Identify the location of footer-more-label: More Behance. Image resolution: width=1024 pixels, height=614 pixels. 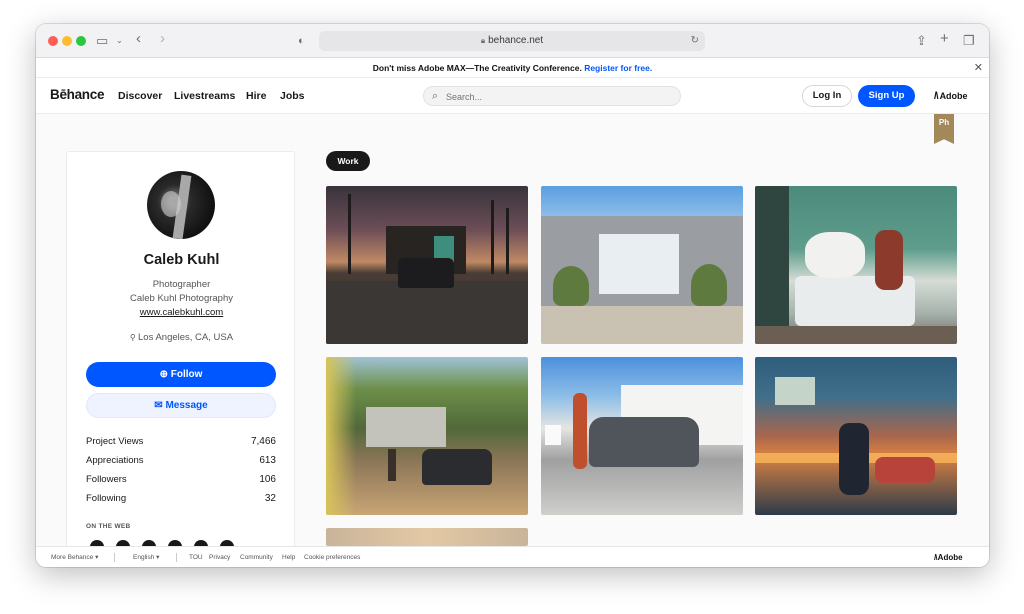
(72, 557).